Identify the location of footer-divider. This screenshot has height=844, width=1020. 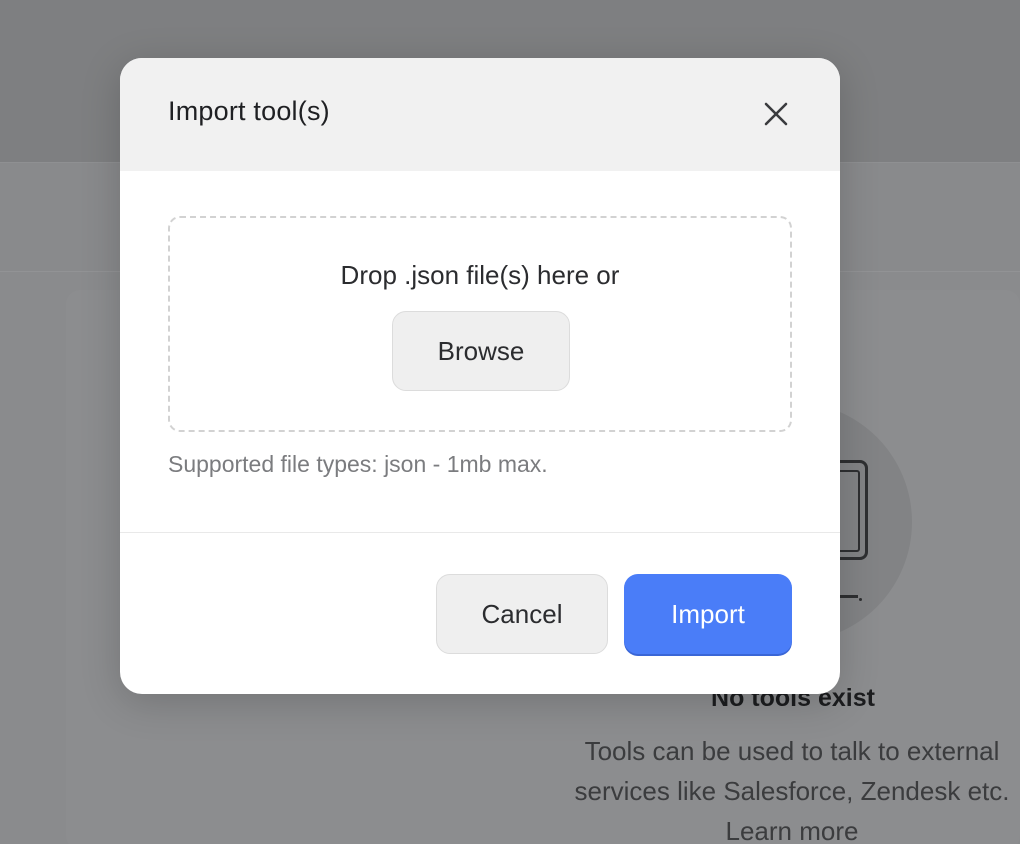
(480, 532).